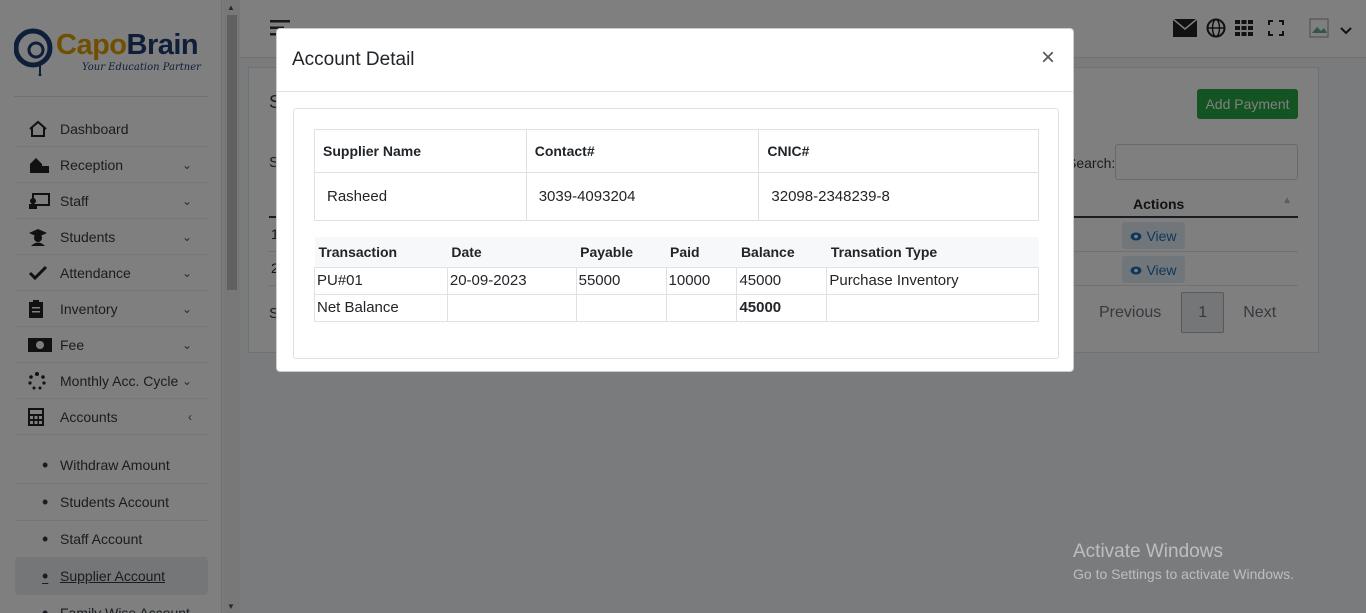  Describe the element at coordinates (381, 252) in the screenshot. I see `transaction-header: Transaction` at that location.